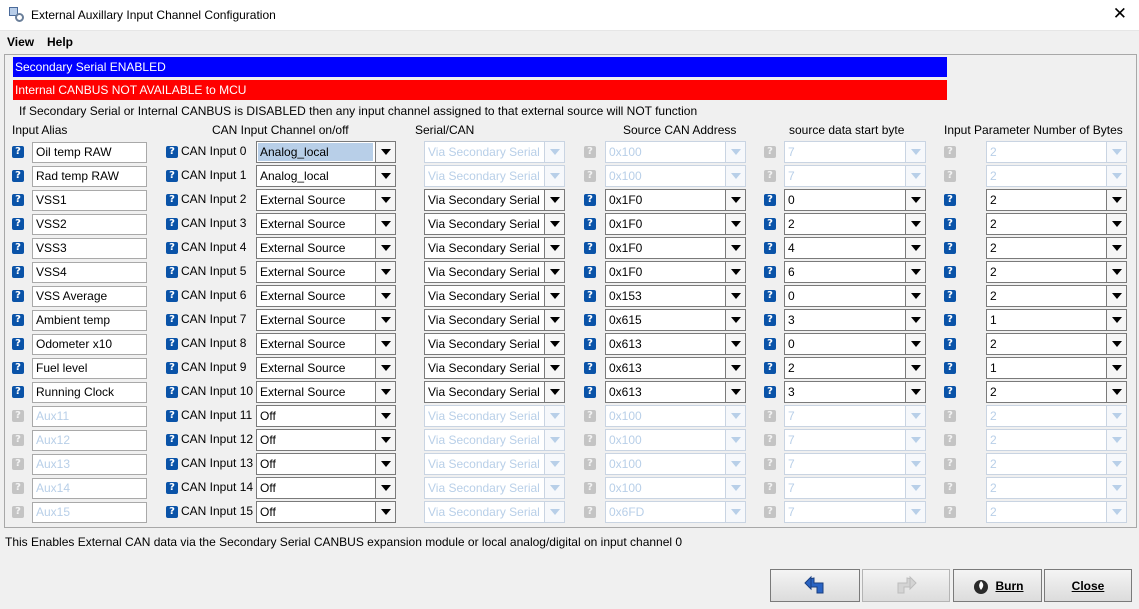 Image resolution: width=1139 pixels, height=609 pixels. Describe the element at coordinates (89, 344) in the screenshot. I see `input-alias-field: Odometer x10` at that location.